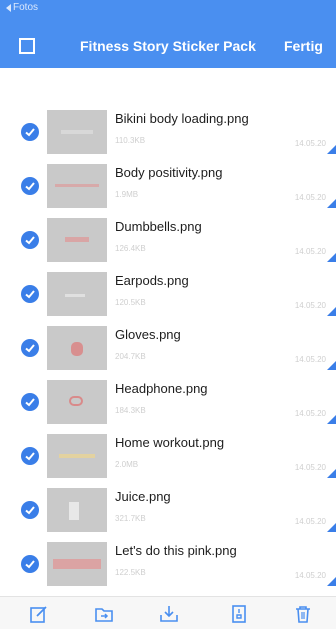  What do you see at coordinates (130, 248) in the screenshot?
I see `file-size: 126.4KB` at bounding box center [130, 248].